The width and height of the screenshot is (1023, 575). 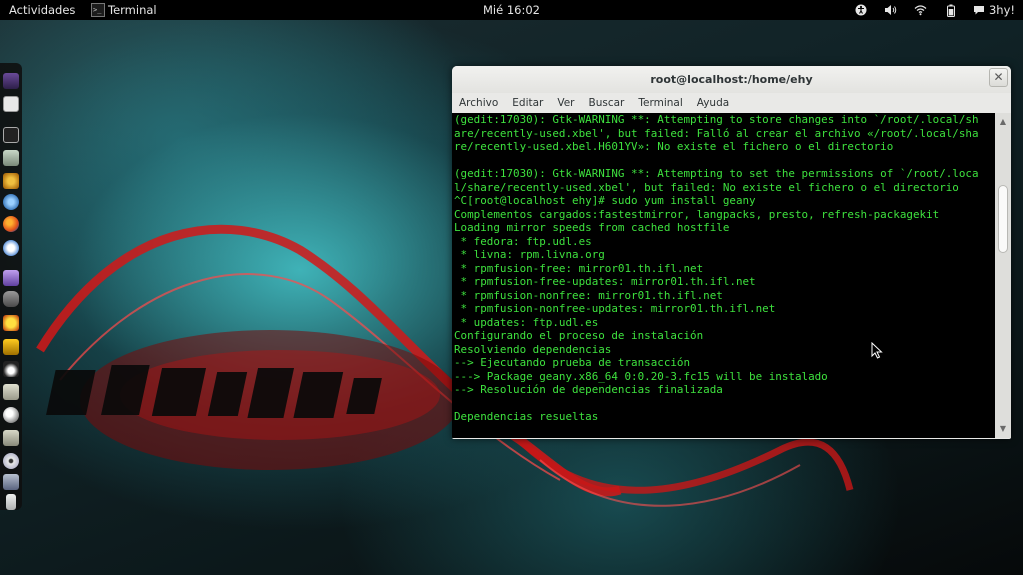 I want to click on chat-icon, so click(x=11, y=248).